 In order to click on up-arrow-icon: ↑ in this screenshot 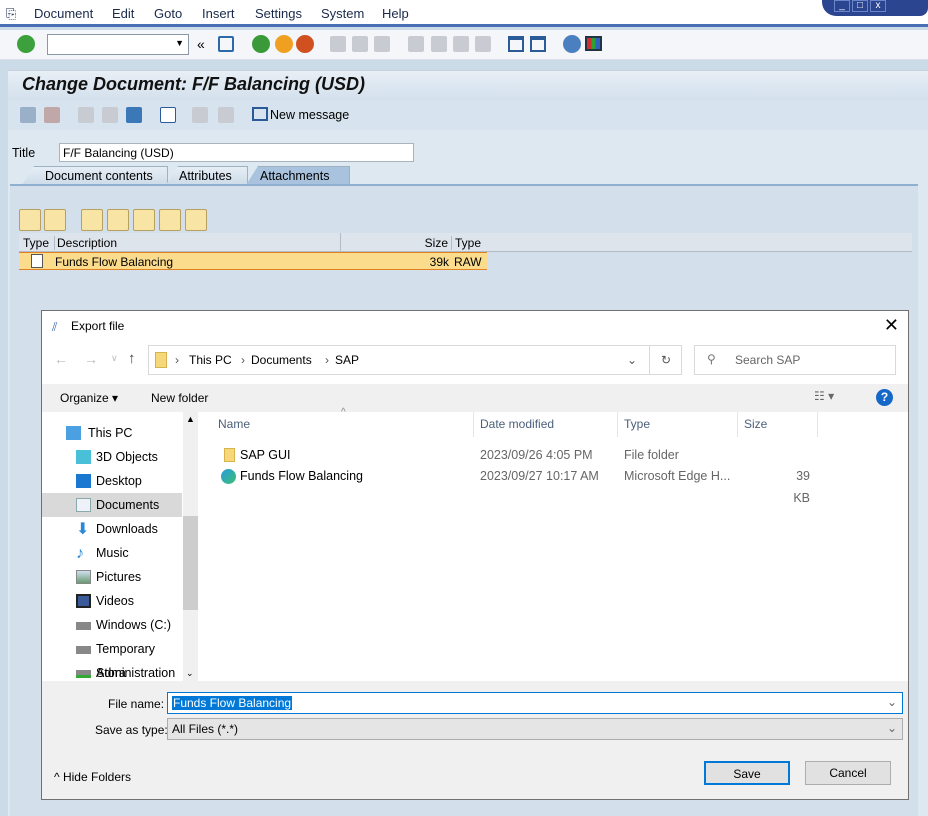, I will do `click(132, 358)`.